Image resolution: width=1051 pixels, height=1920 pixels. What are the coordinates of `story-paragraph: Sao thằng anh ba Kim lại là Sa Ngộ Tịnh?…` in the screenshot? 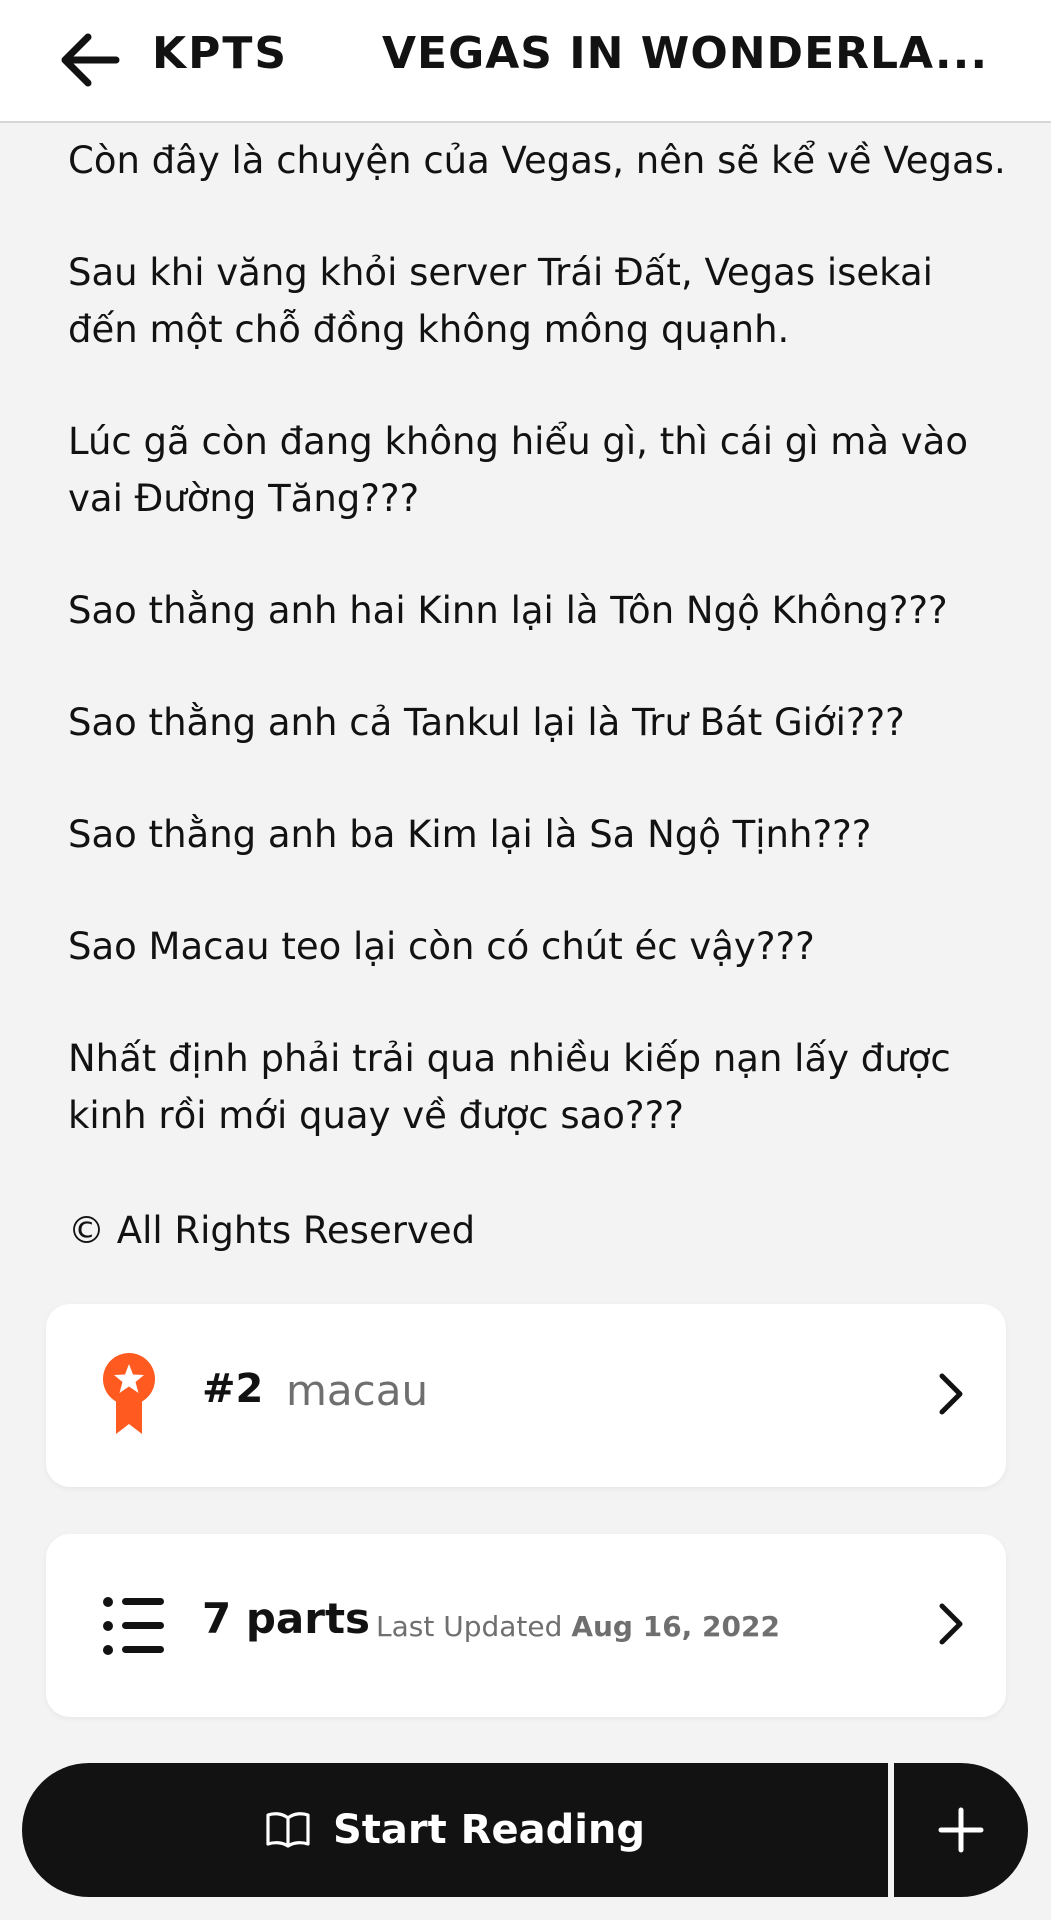 It's located at (470, 834).